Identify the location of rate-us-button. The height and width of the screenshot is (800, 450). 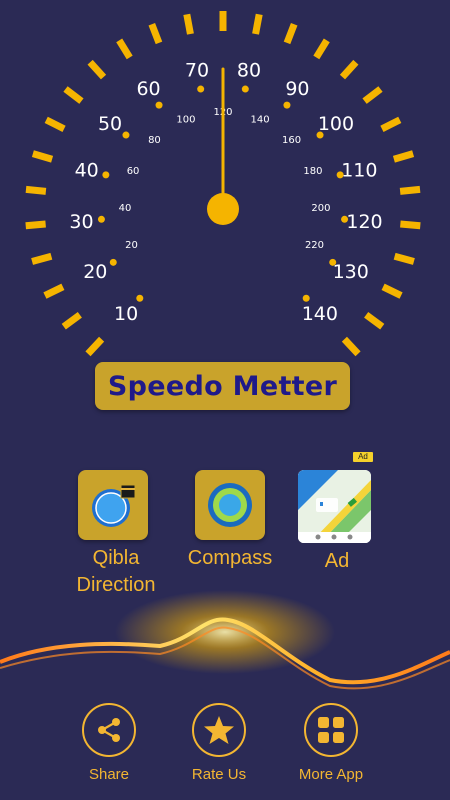
(219, 730).